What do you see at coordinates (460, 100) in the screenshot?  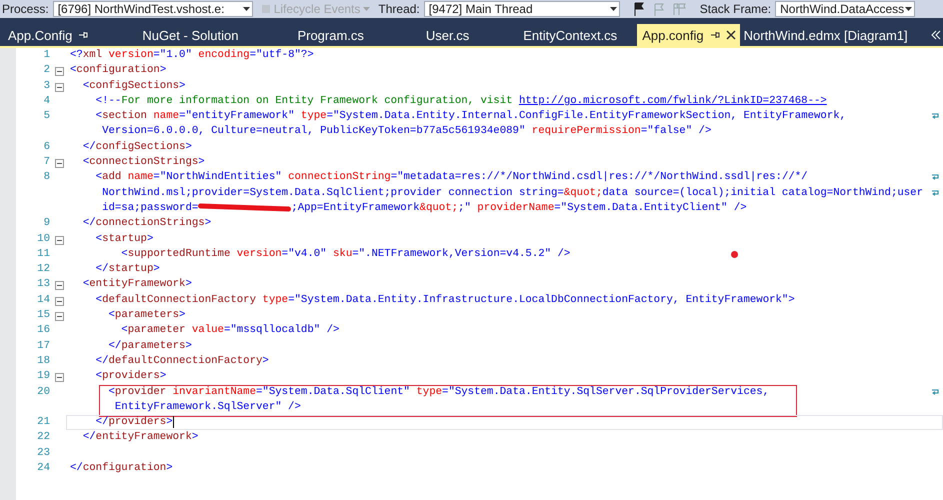 I see `code-line: <!--For more information on Entity Framework configuration, visit http://go.microsoft.com/fwlink/?LinkID=237468-->` at bounding box center [460, 100].